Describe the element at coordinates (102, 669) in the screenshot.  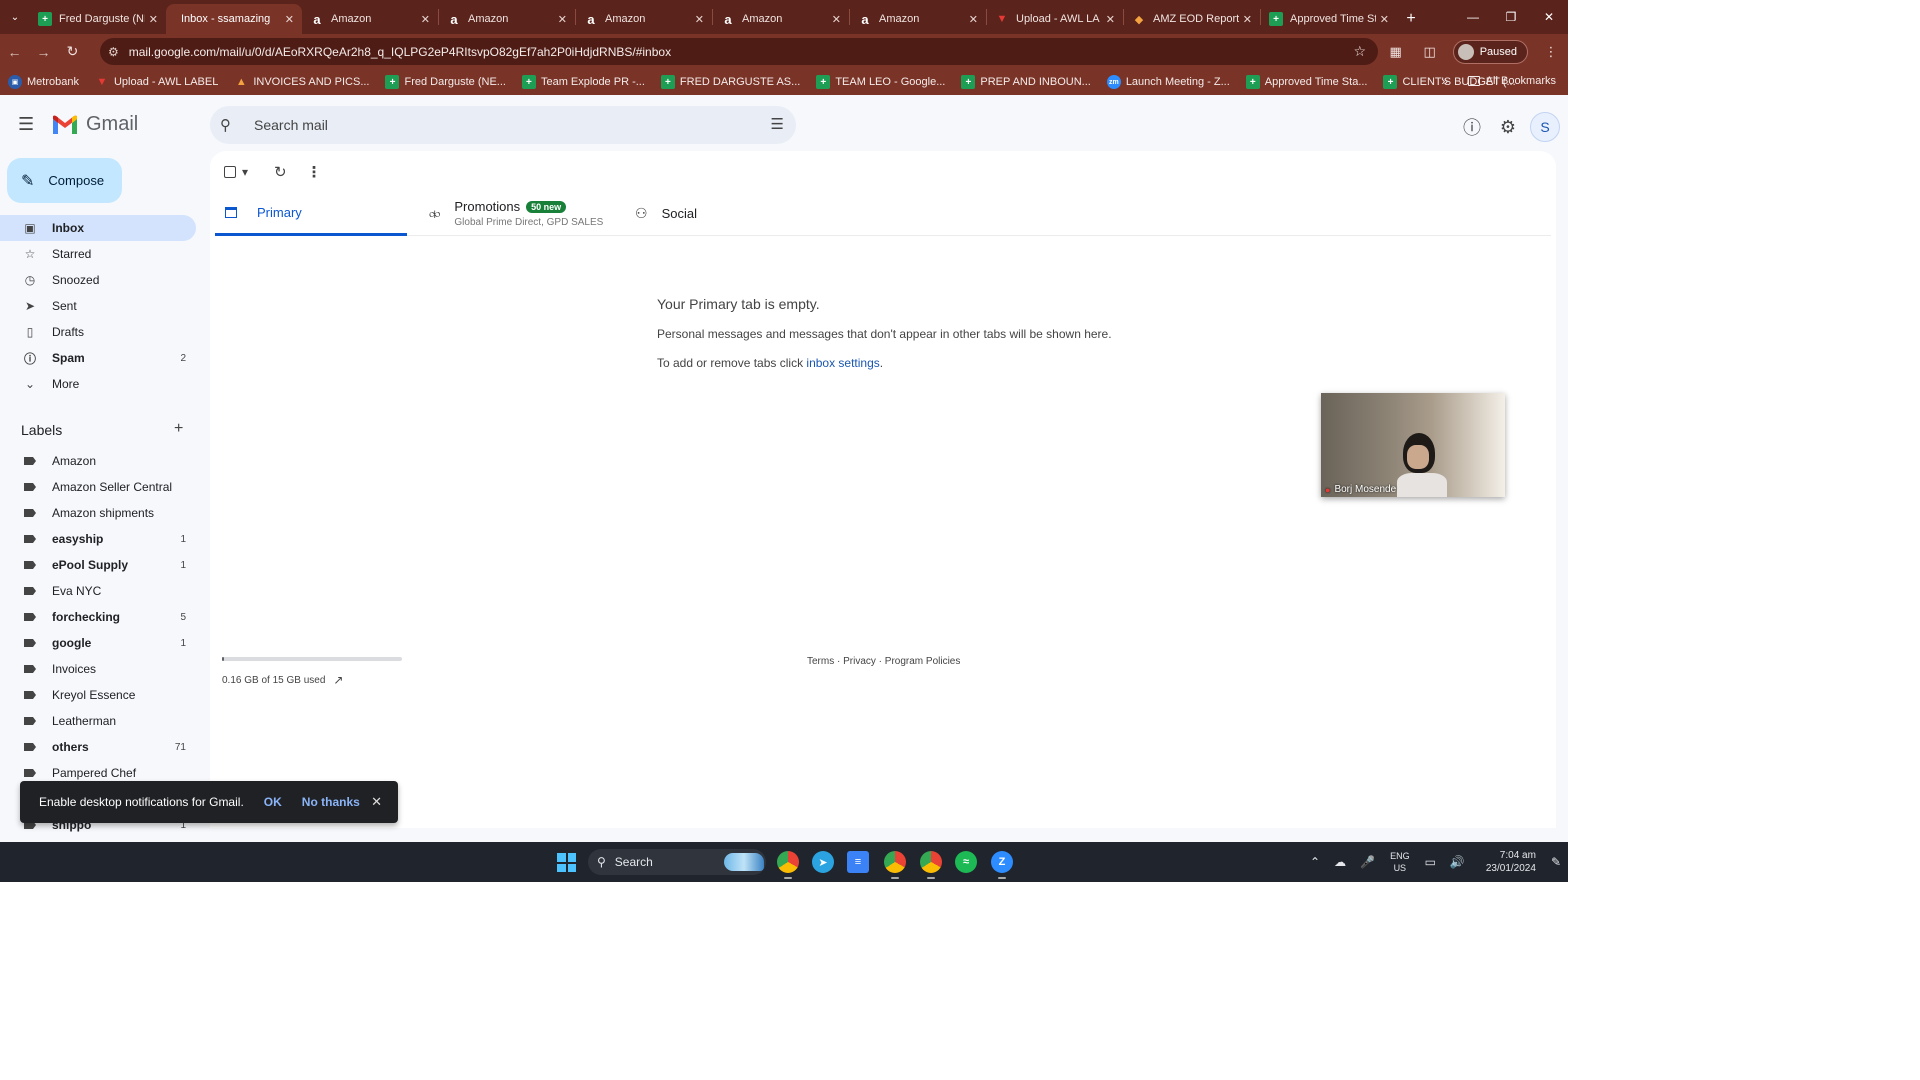
I see `label-item: Invoices` at that location.